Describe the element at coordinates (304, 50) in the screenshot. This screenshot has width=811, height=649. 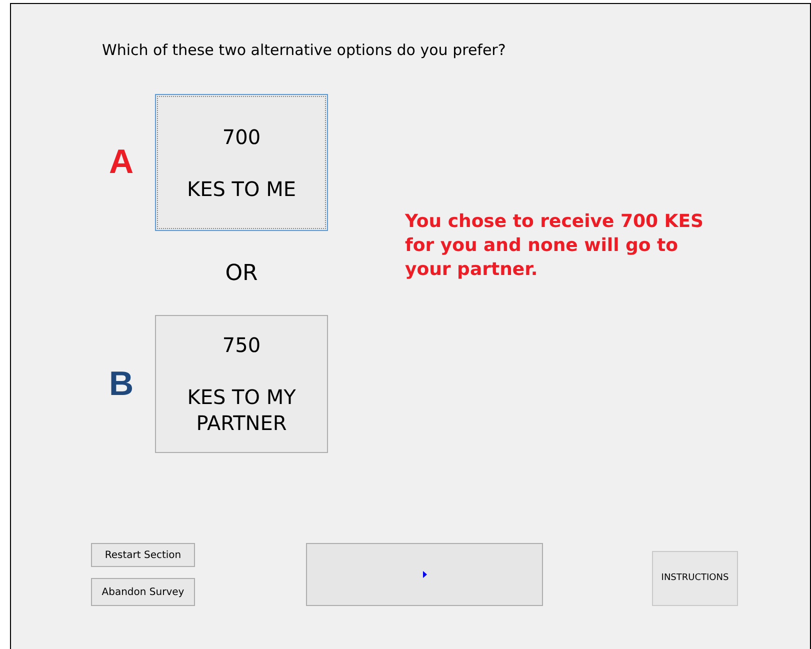
I see `question-text: Which of these two alternative options do you prefer?` at that location.